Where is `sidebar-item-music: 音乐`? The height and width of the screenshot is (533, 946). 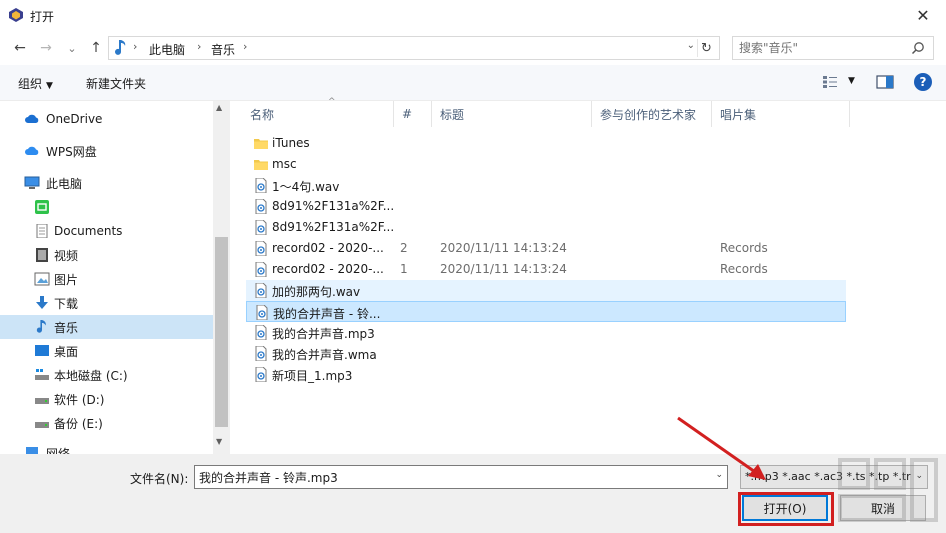
sidebar-item-music: 音乐 is located at coordinates (106, 327).